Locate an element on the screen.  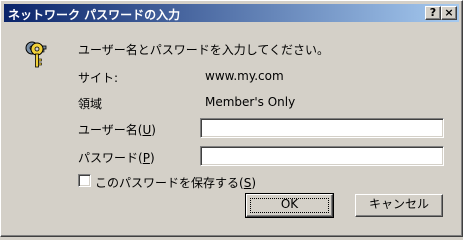
help-button: ? is located at coordinates (433, 13).